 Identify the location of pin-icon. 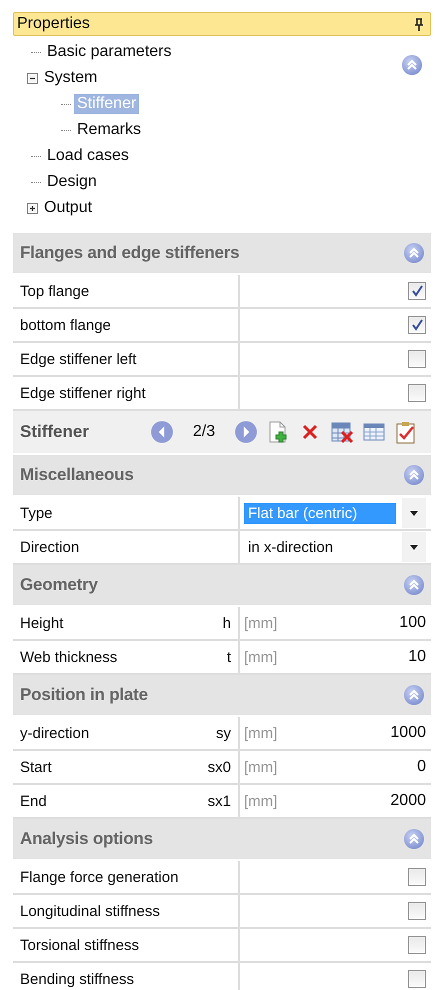
(419, 24).